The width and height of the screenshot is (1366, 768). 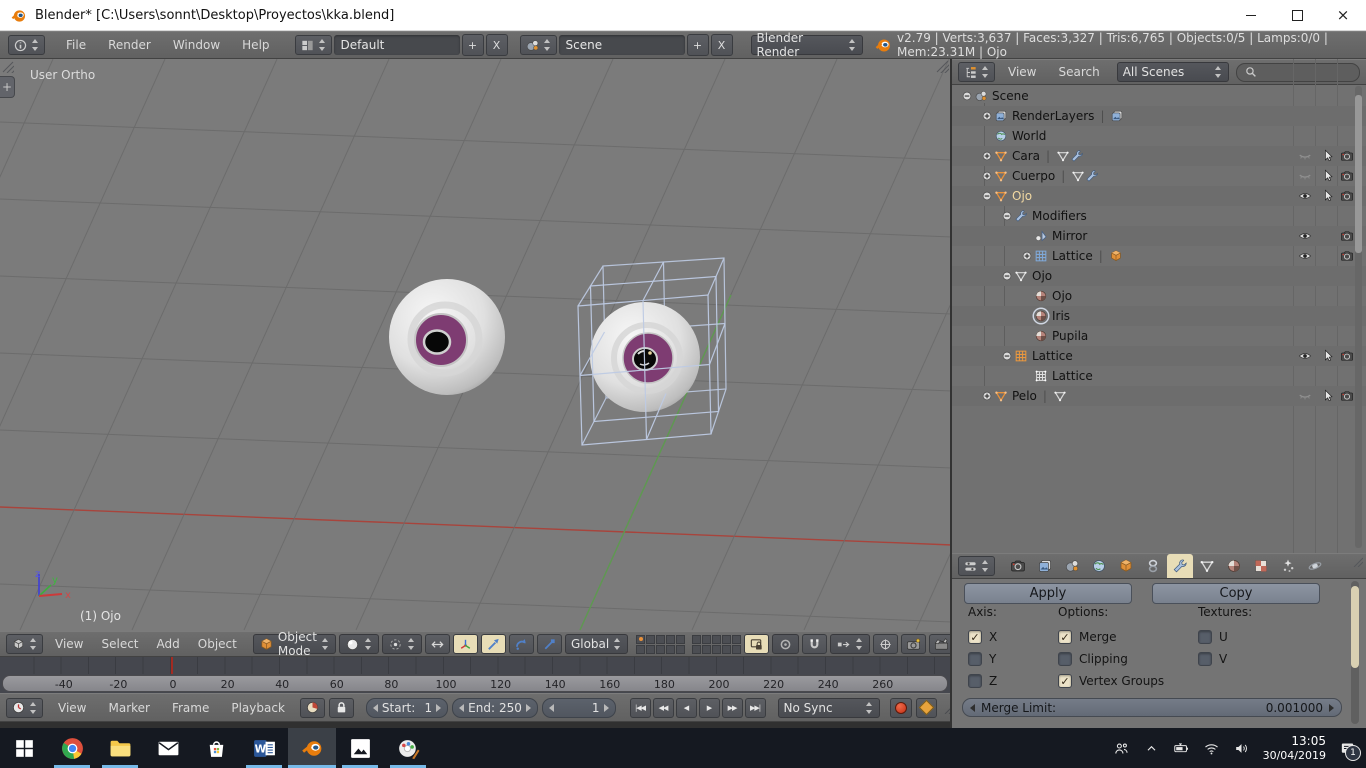 I want to click on search-input, so click(x=1306, y=72).